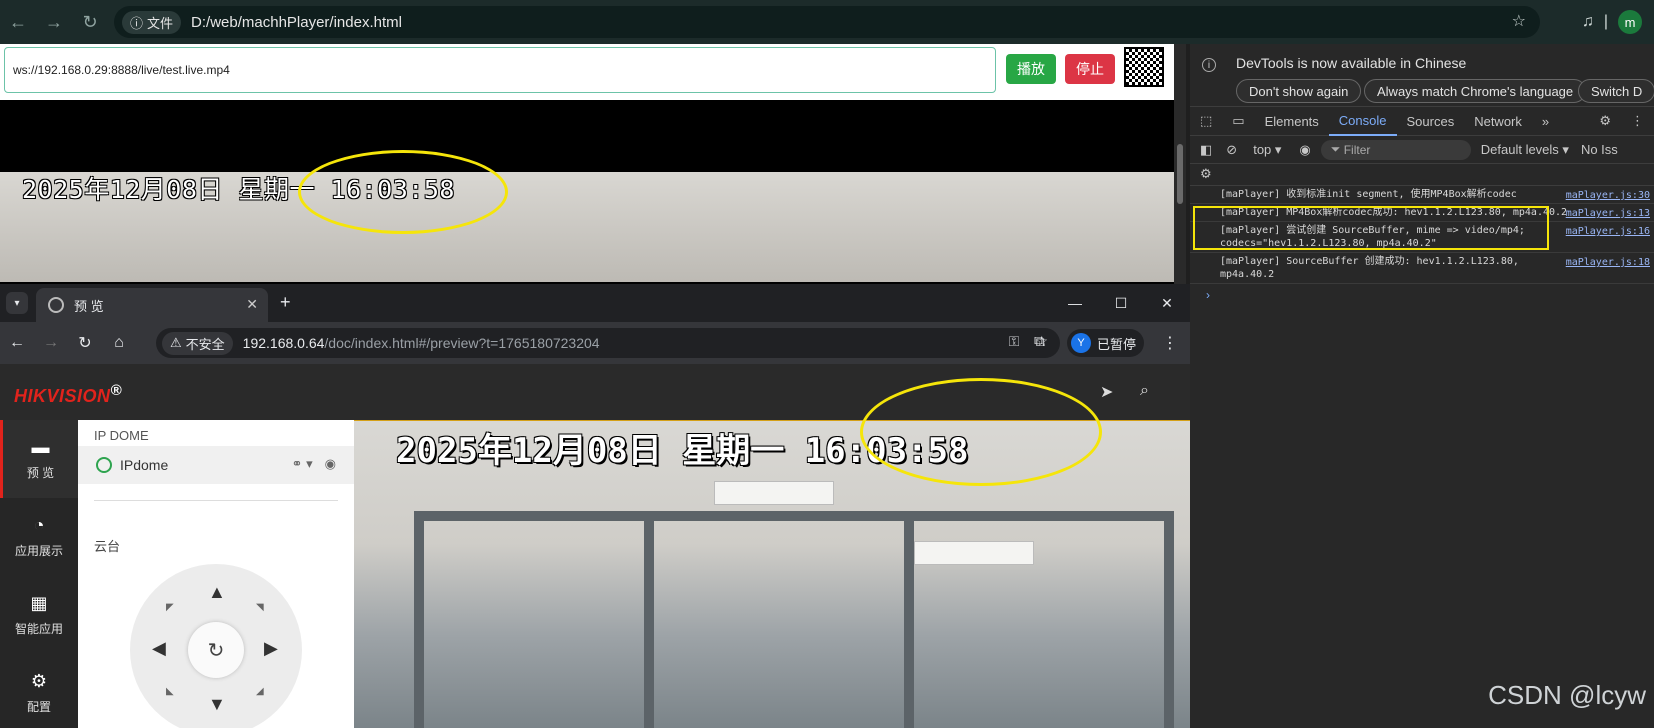 The width and height of the screenshot is (1654, 728). Describe the element at coordinates (217, 704) in the screenshot. I see `ptz-down-icon: ▼` at that location.